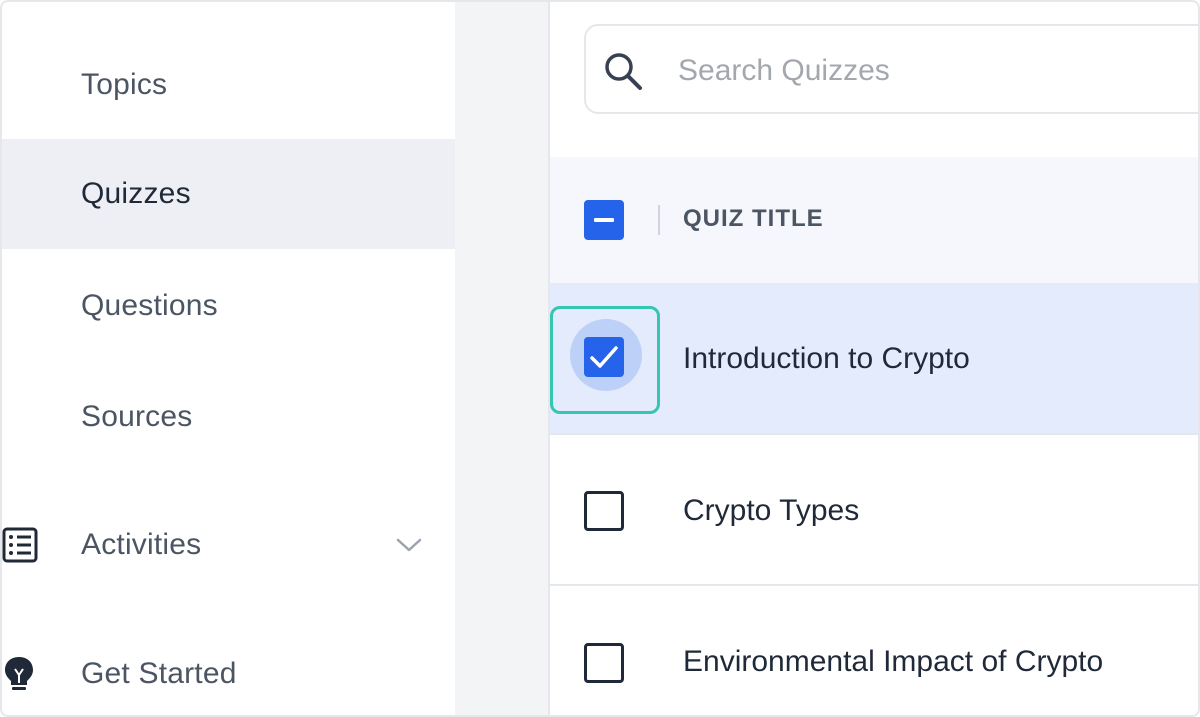 This screenshot has height=717, width=1200. Describe the element at coordinates (874, 510) in the screenshot. I see `table-row: Crypto Types` at that location.